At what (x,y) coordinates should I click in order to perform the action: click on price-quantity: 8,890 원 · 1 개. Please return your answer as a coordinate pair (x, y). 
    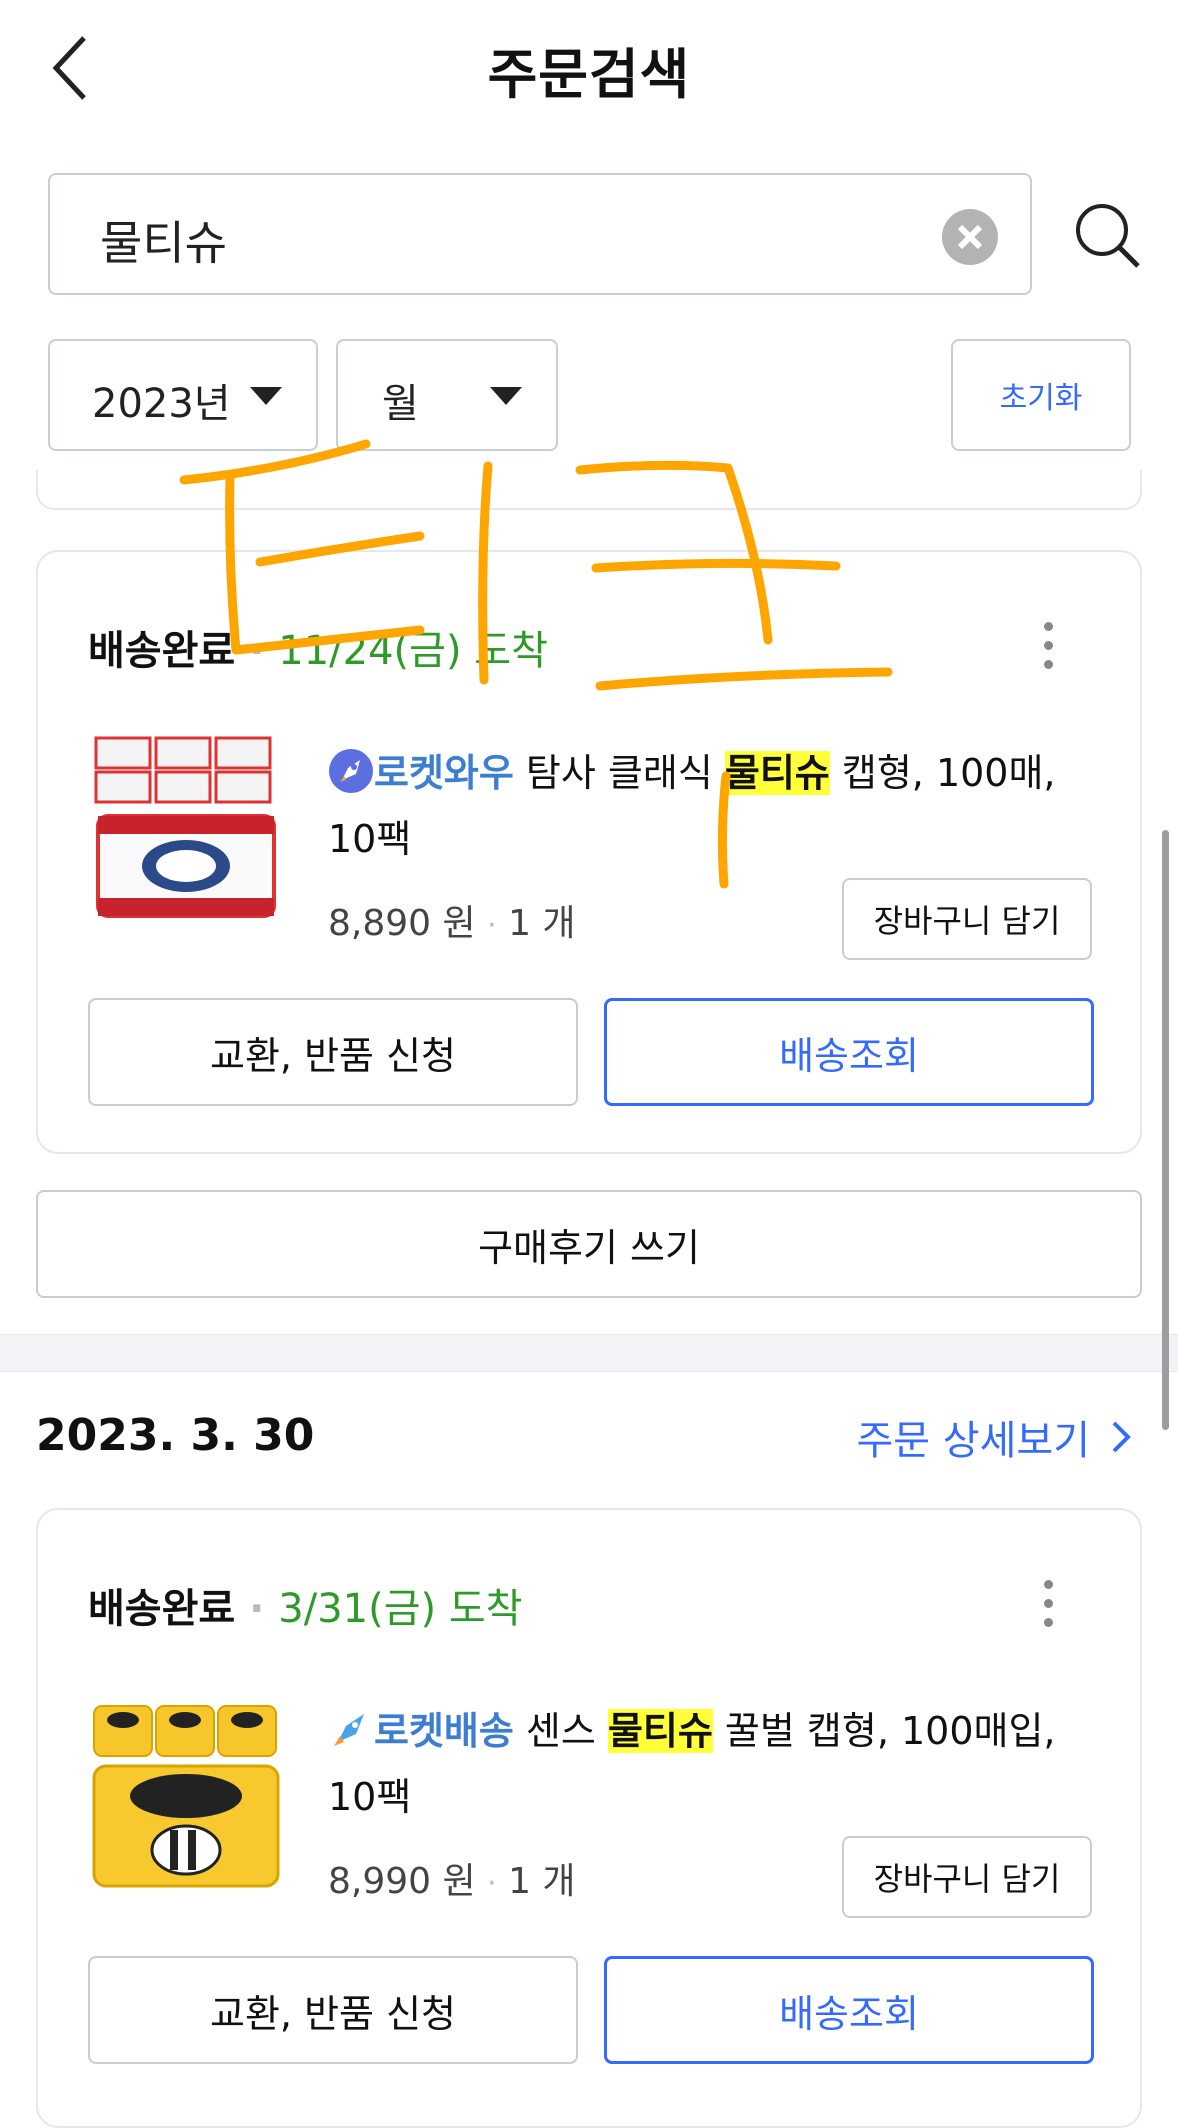
    Looking at the image, I should click on (452, 920).